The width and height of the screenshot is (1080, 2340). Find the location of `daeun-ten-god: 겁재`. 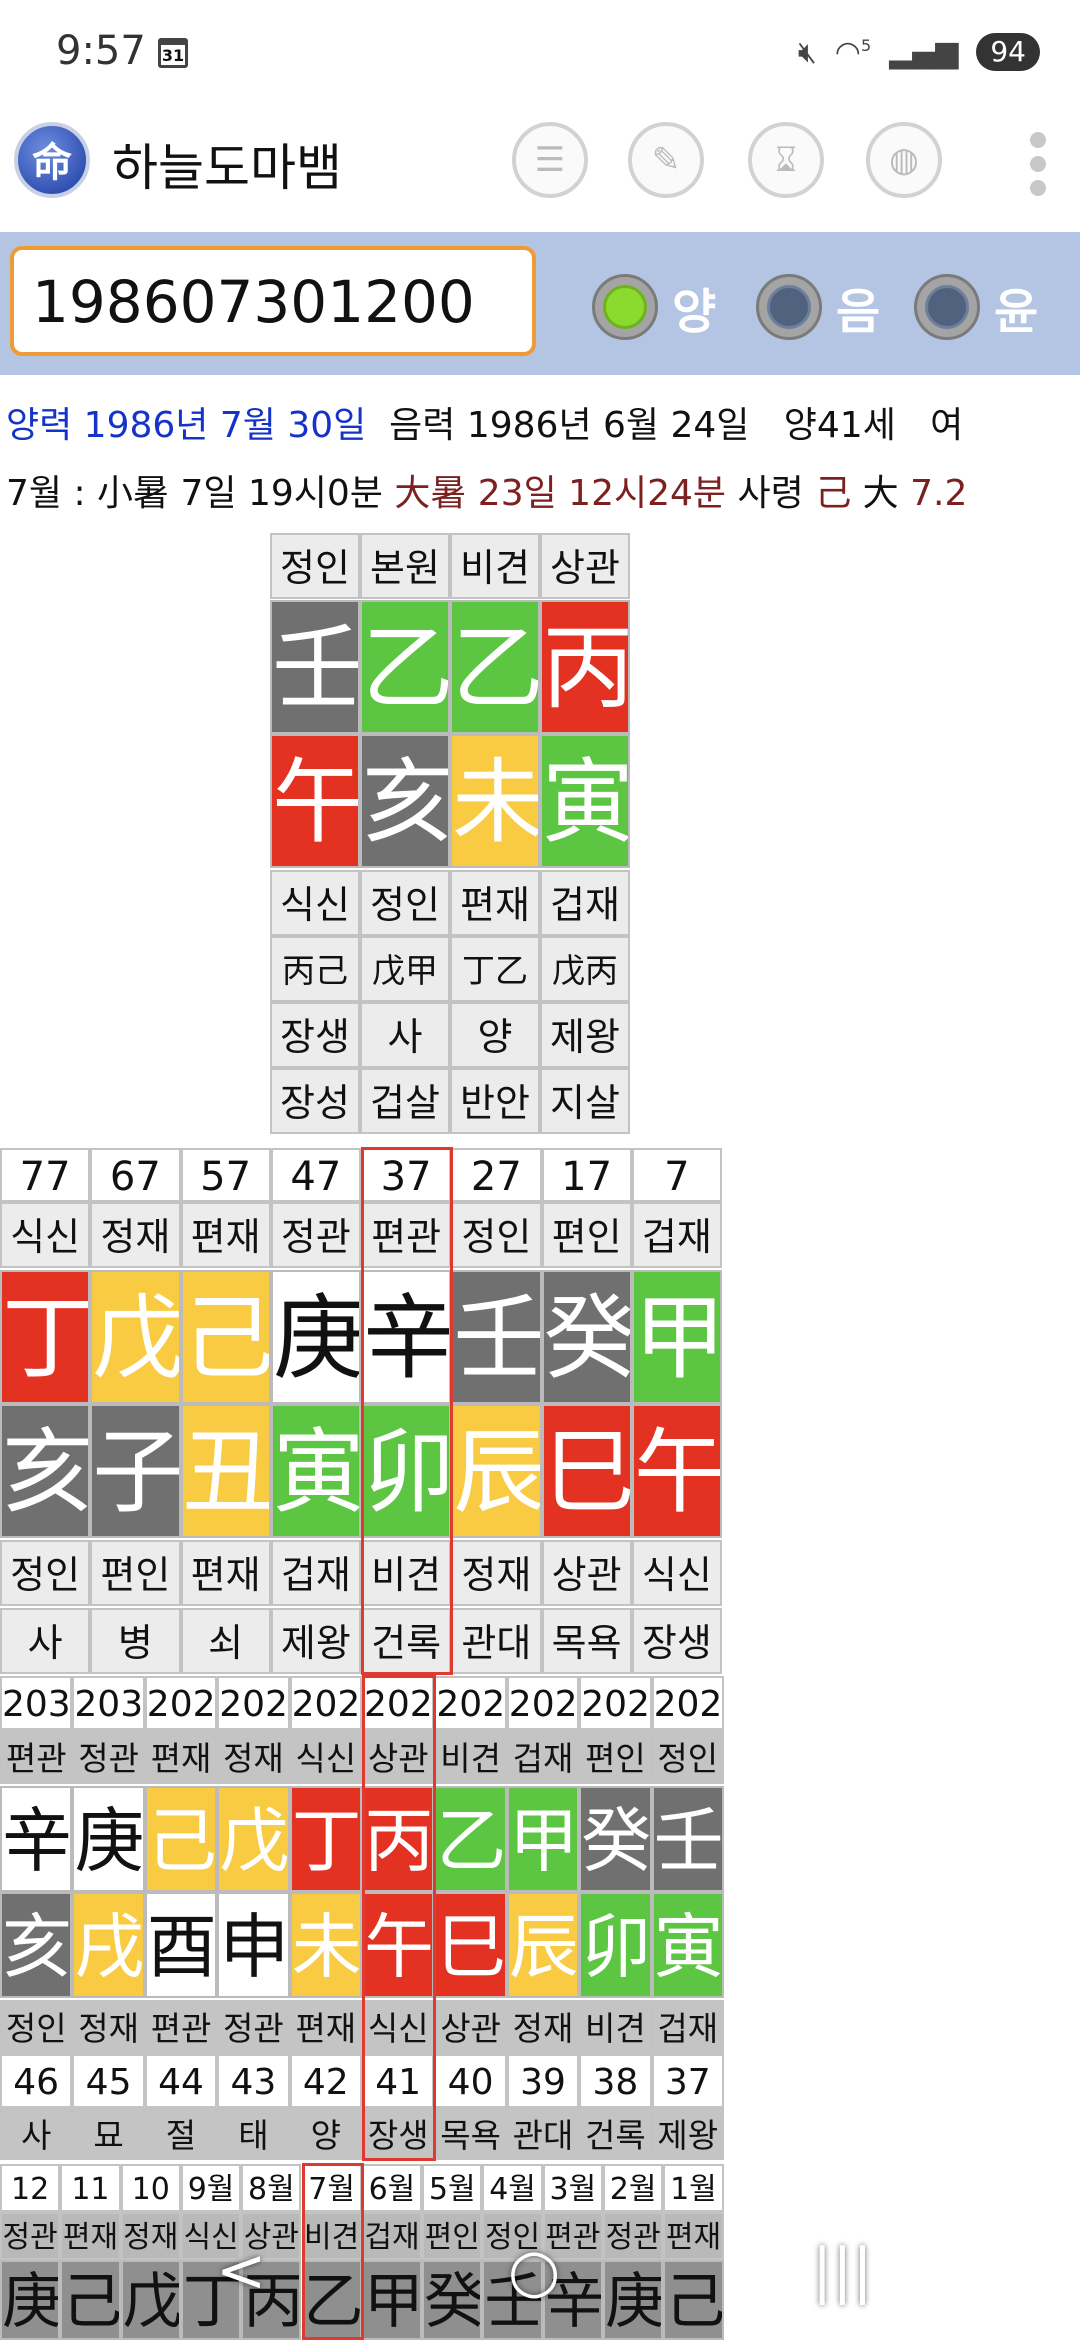

daeun-ten-god: 겁재 is located at coordinates (676, 1235).